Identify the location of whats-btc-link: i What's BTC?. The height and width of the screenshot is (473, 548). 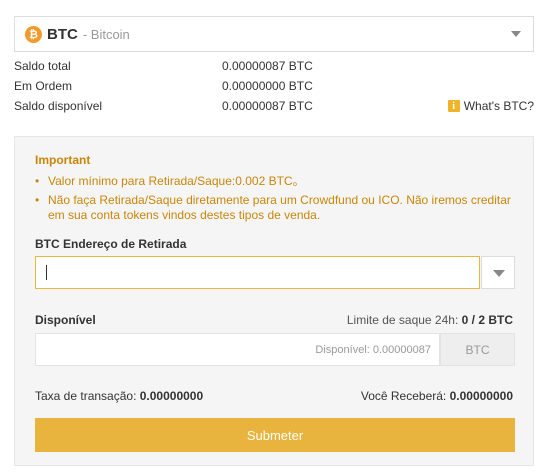
(490, 106).